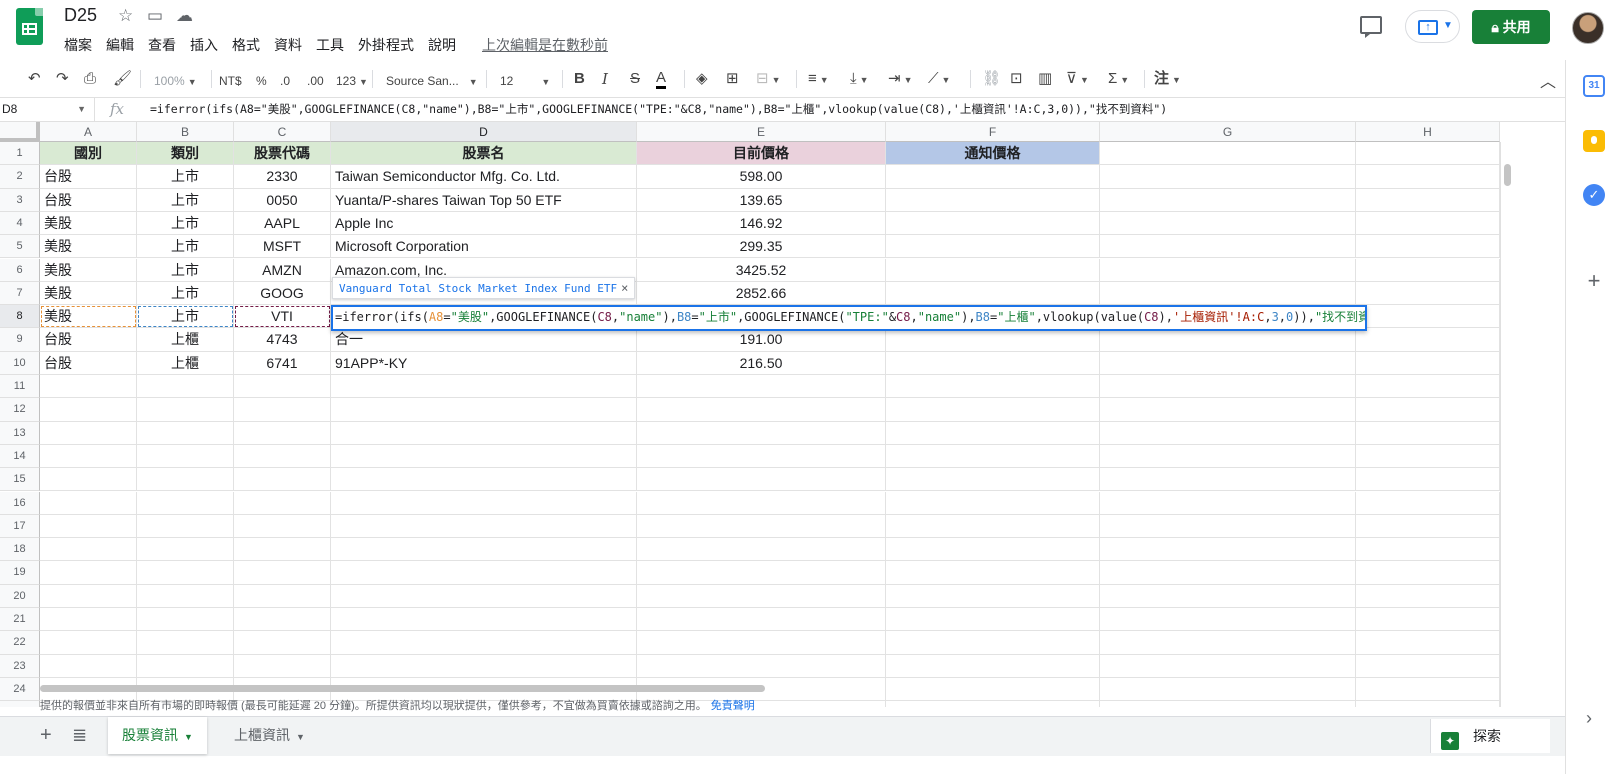 Image resolution: width=1623 pixels, height=774 pixels. Describe the element at coordinates (768, 79) in the screenshot. I see `merge-icon: ⊟ ▼` at that location.